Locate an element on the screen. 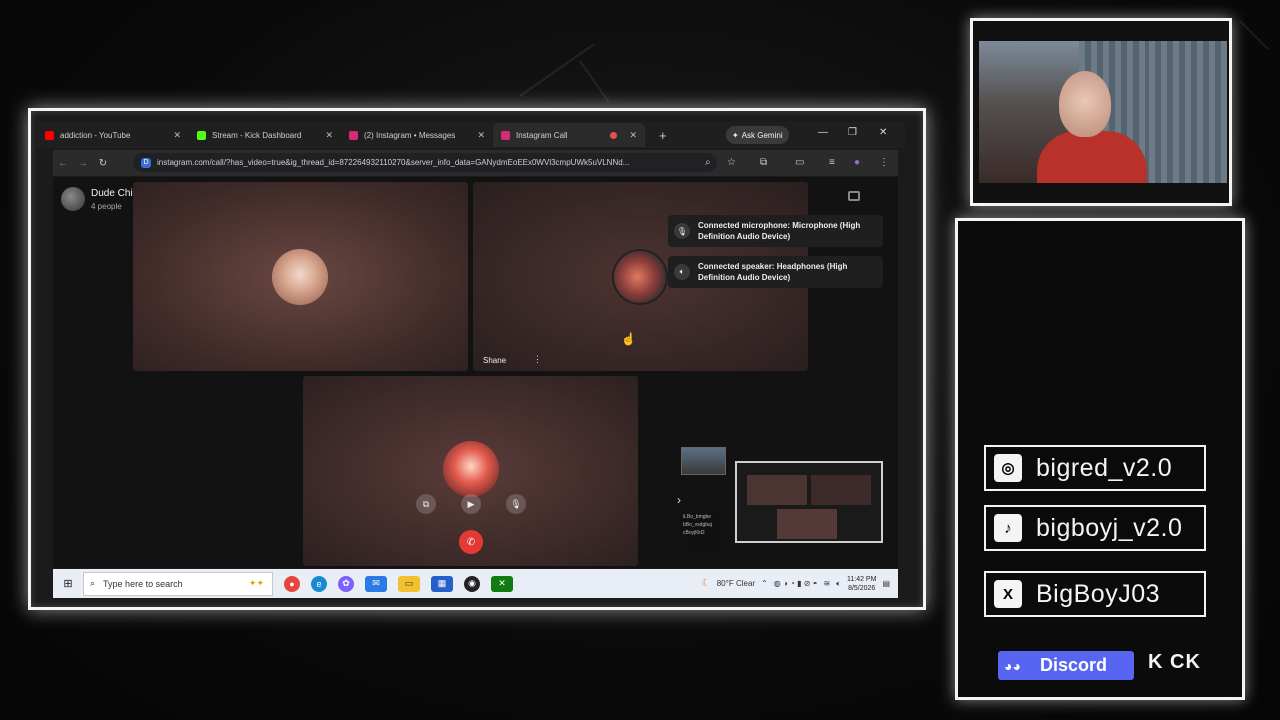  screen-share-preview is located at coordinates (809, 502).